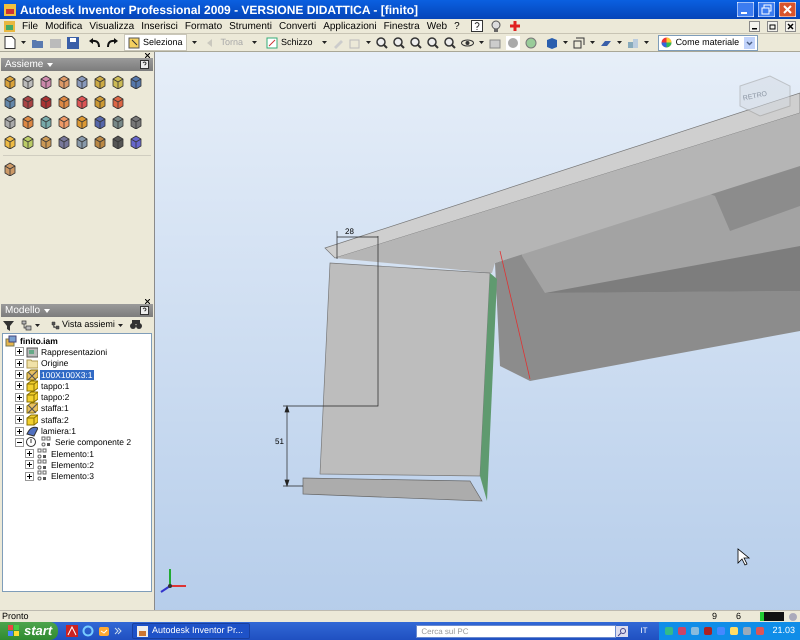 The height and width of the screenshot is (640, 800). Describe the element at coordinates (402, 26) in the screenshot. I see `menu-item: Finestra` at that location.